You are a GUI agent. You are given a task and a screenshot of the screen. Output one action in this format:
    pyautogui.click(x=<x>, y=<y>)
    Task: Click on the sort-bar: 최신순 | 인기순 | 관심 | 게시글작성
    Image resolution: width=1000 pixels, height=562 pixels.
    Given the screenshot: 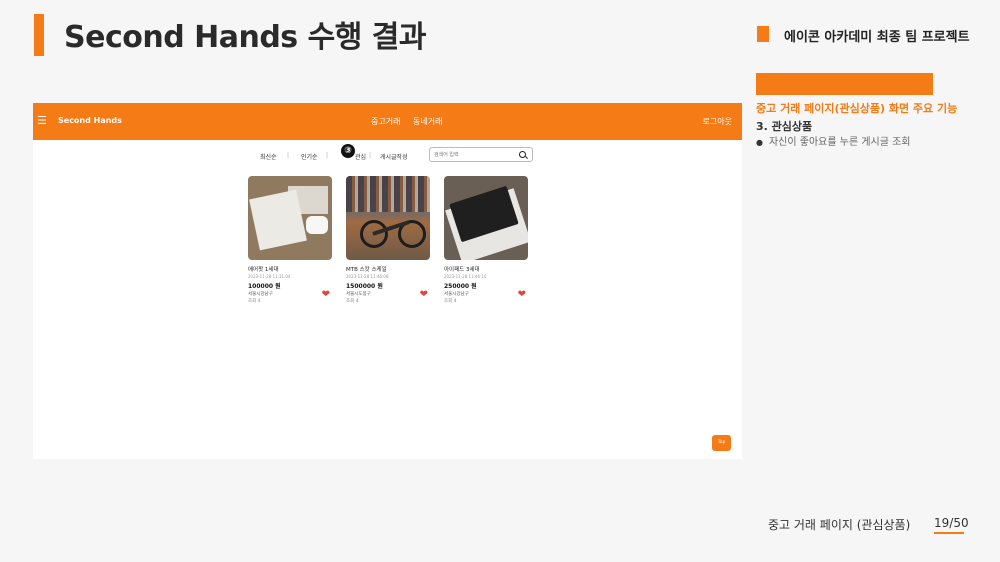 What is the action you would take?
    pyautogui.click(x=387, y=156)
    